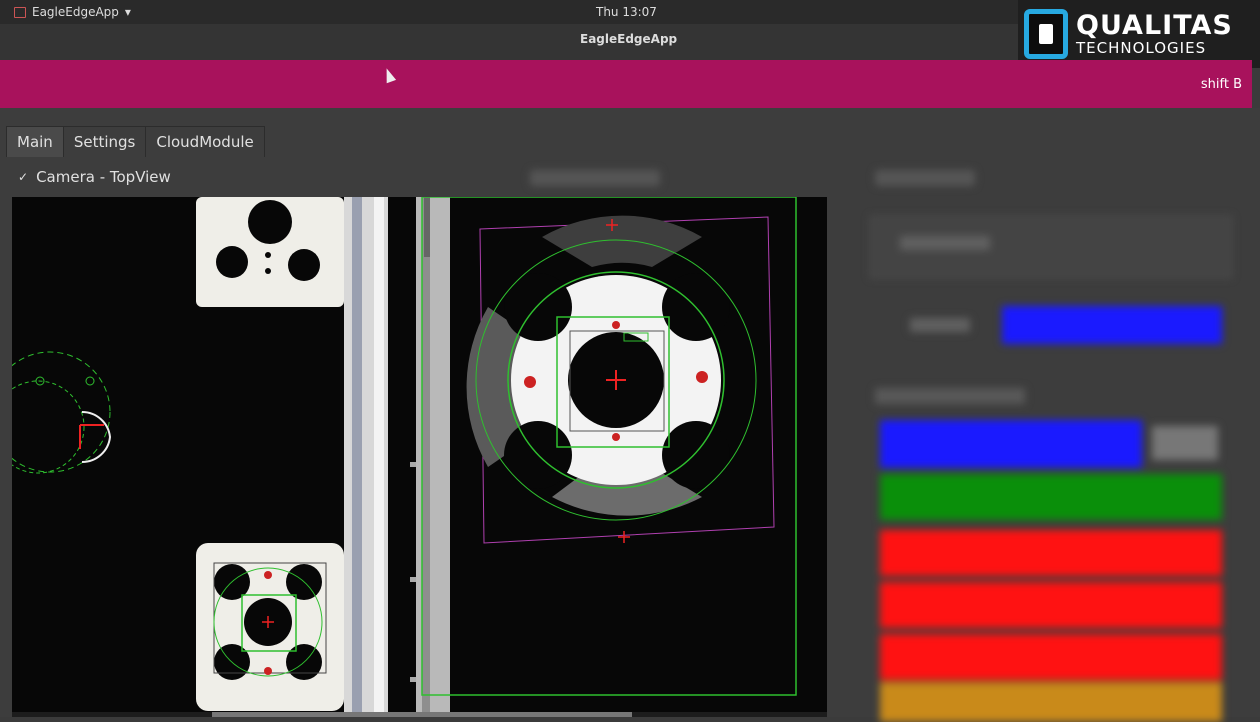  I want to click on logo-line1: QUALITAS, so click(1154, 25).